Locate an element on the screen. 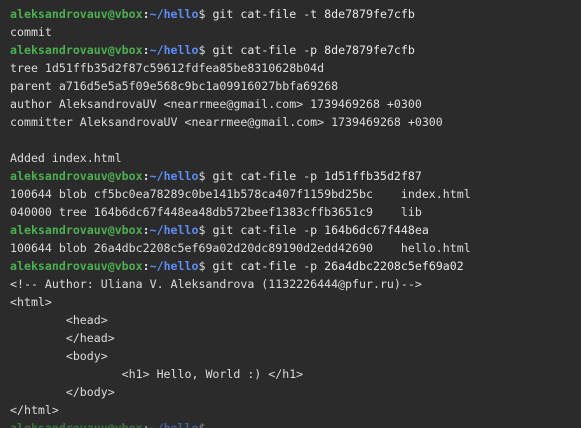 This screenshot has width=581, height=428. output-line: <h1> Hello, World :) </h1> is located at coordinates (295, 374).